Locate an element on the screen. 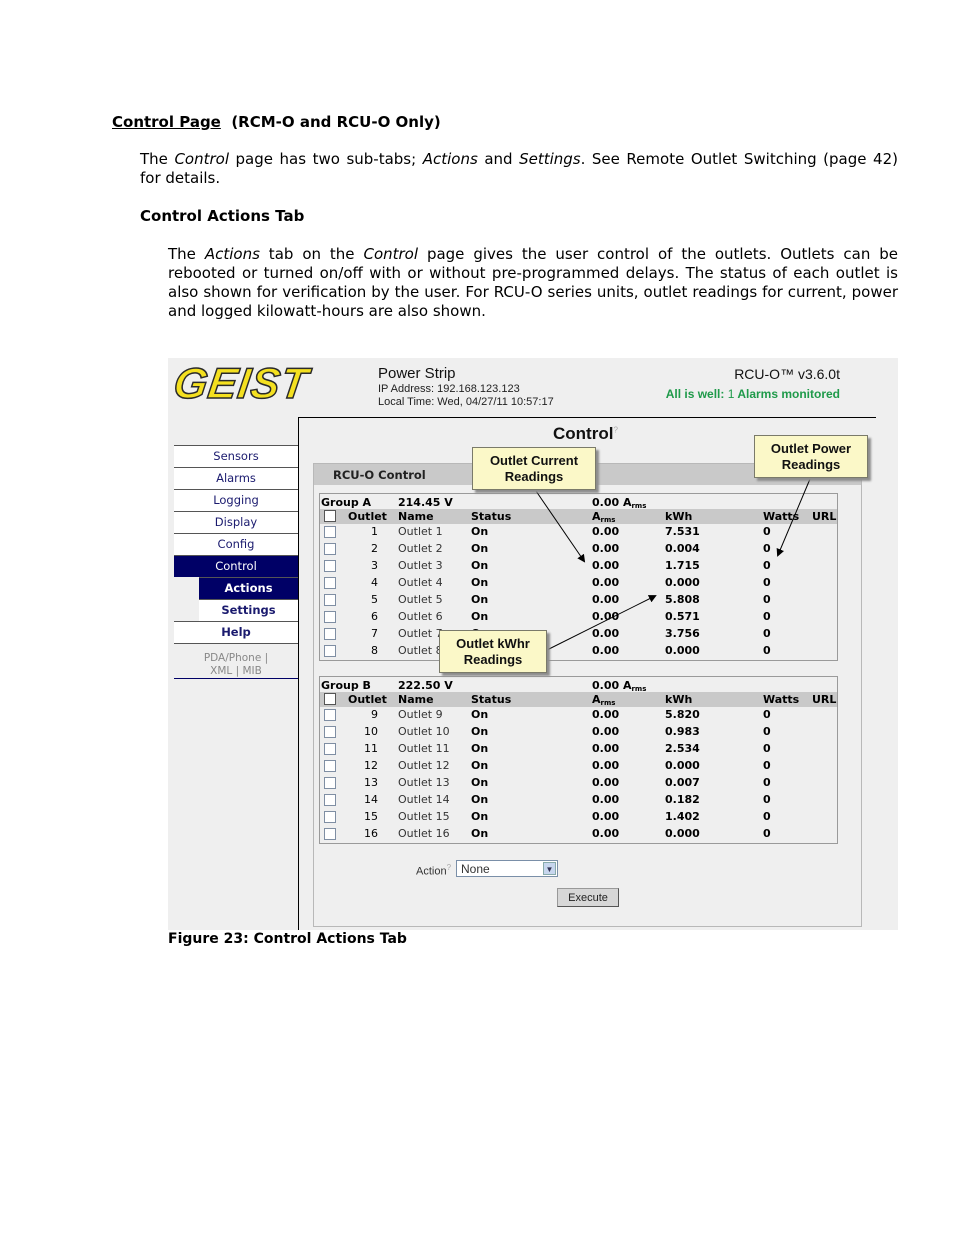 The height and width of the screenshot is (1235, 954). callout-outlet-current: Outlet Current Readings is located at coordinates (534, 468).